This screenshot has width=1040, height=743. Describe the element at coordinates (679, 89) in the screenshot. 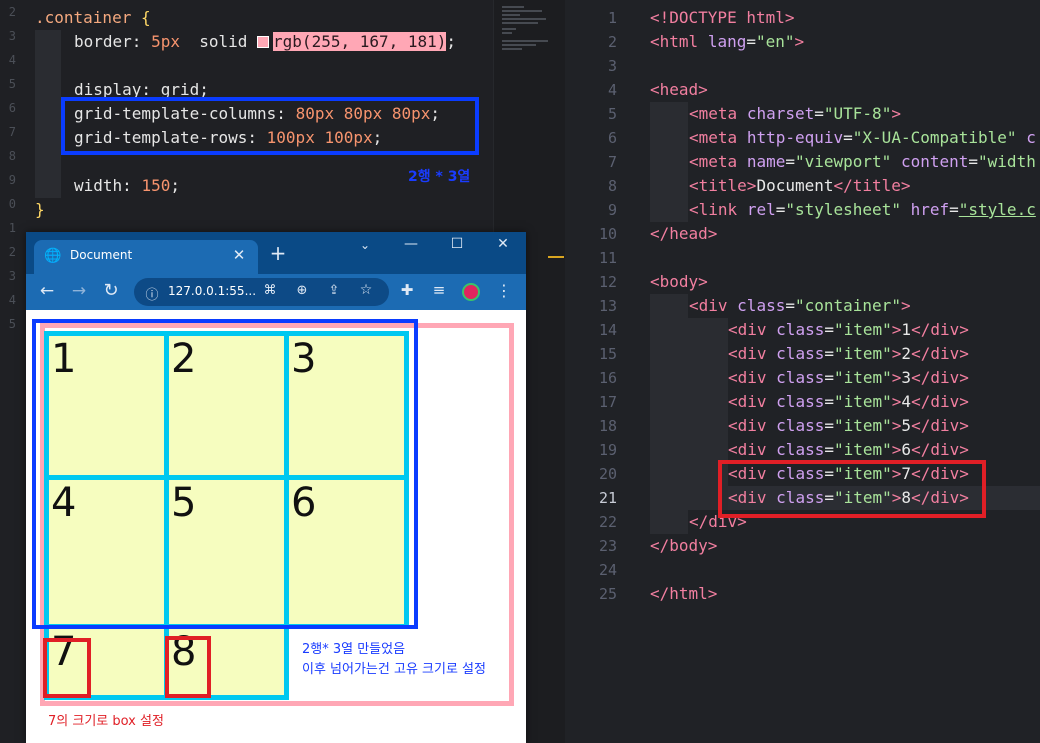

I see `code-line-4: <head>` at that location.